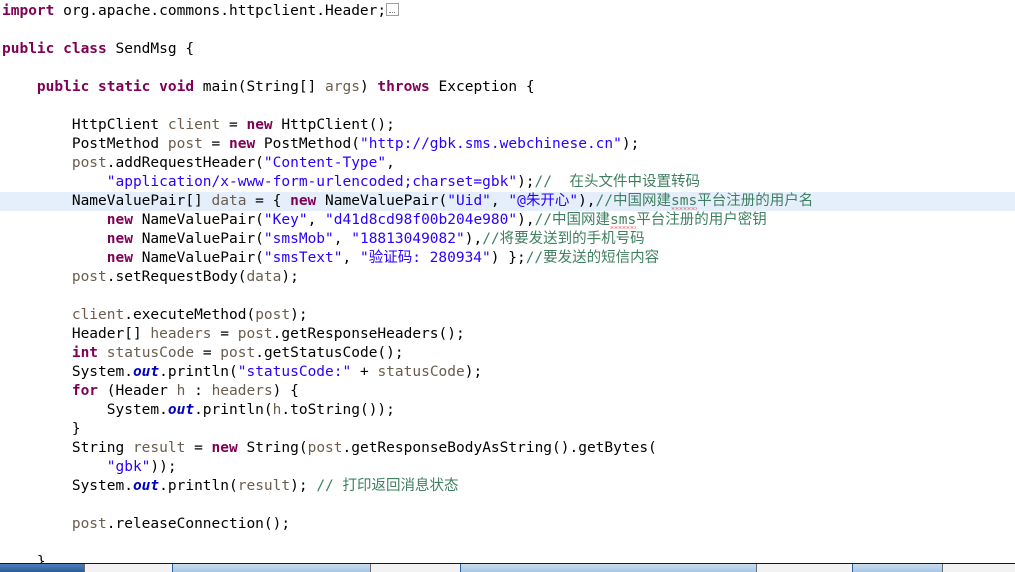 The width and height of the screenshot is (1015, 572). Describe the element at coordinates (28, 11) in the screenshot. I see `keyword-import: import` at that location.